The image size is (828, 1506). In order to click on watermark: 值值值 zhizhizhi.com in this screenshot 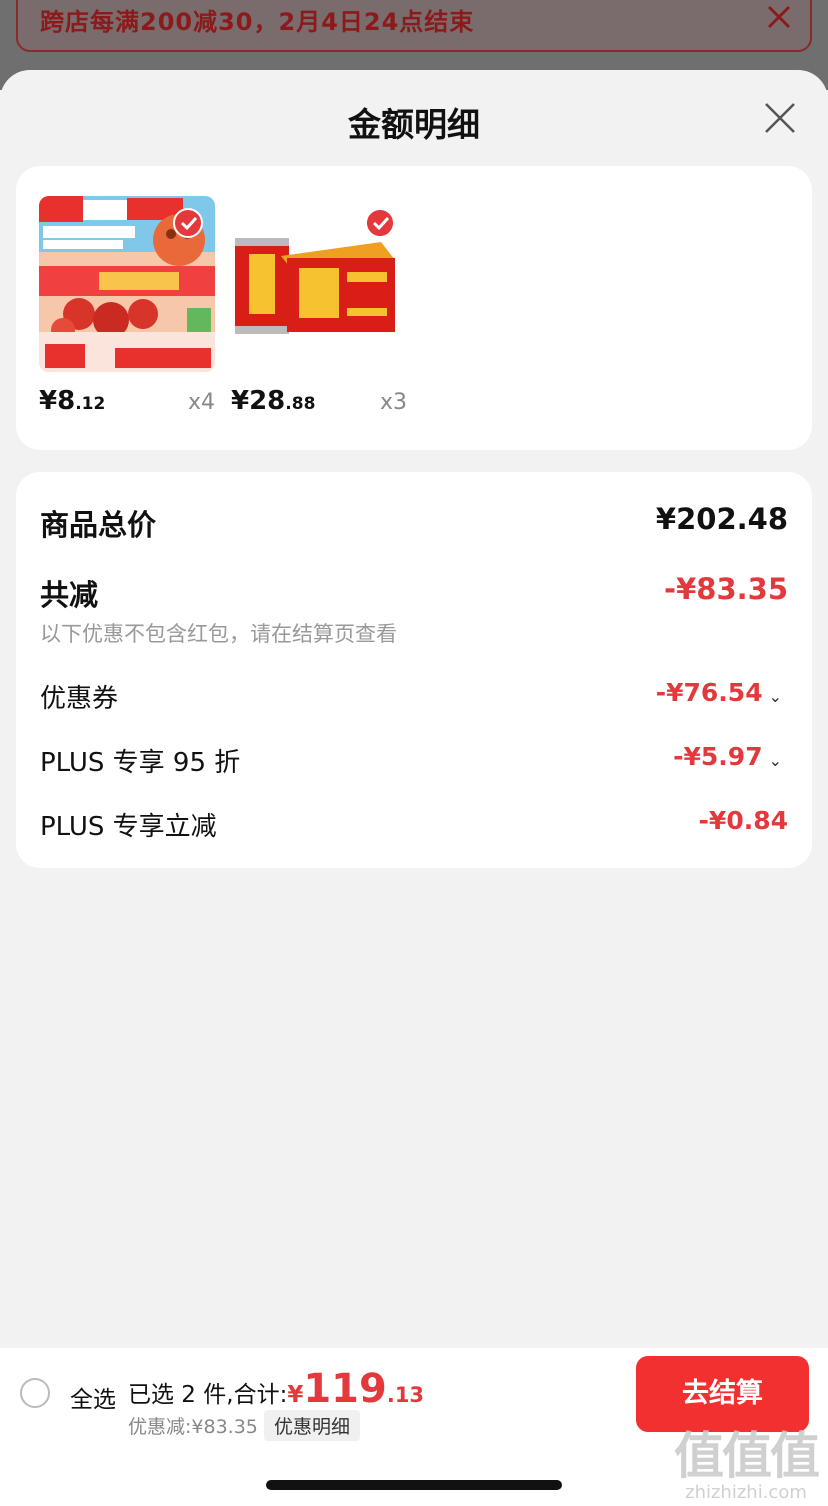, I will do `click(747, 1465)`.